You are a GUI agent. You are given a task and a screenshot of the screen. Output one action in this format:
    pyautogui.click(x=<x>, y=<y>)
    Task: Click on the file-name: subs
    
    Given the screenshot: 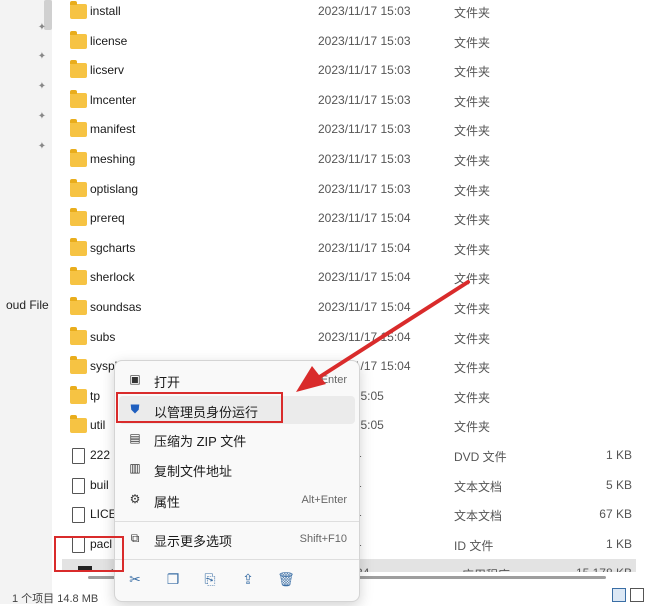 What is the action you would take?
    pyautogui.click(x=103, y=337)
    